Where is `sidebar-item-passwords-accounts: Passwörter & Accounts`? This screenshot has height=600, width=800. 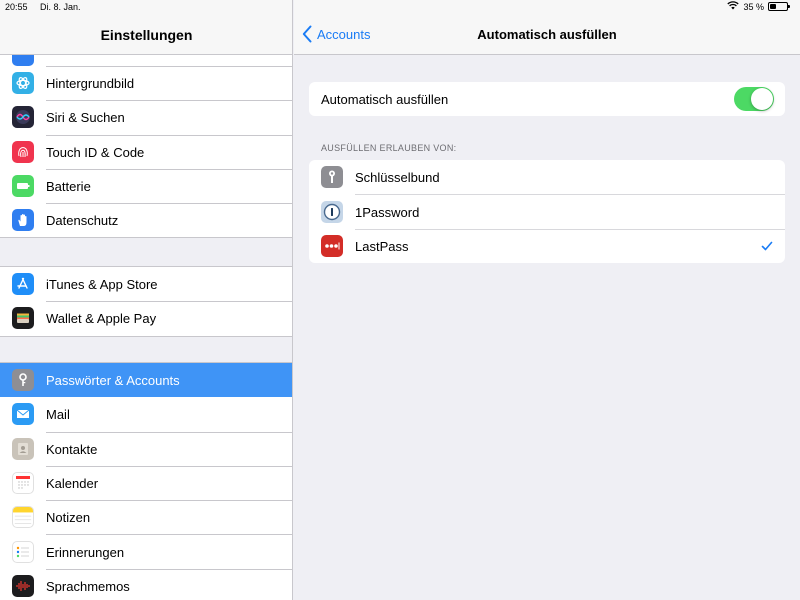
sidebar-item-passwords-accounts: Passwörter & Accounts is located at coordinates (146, 380).